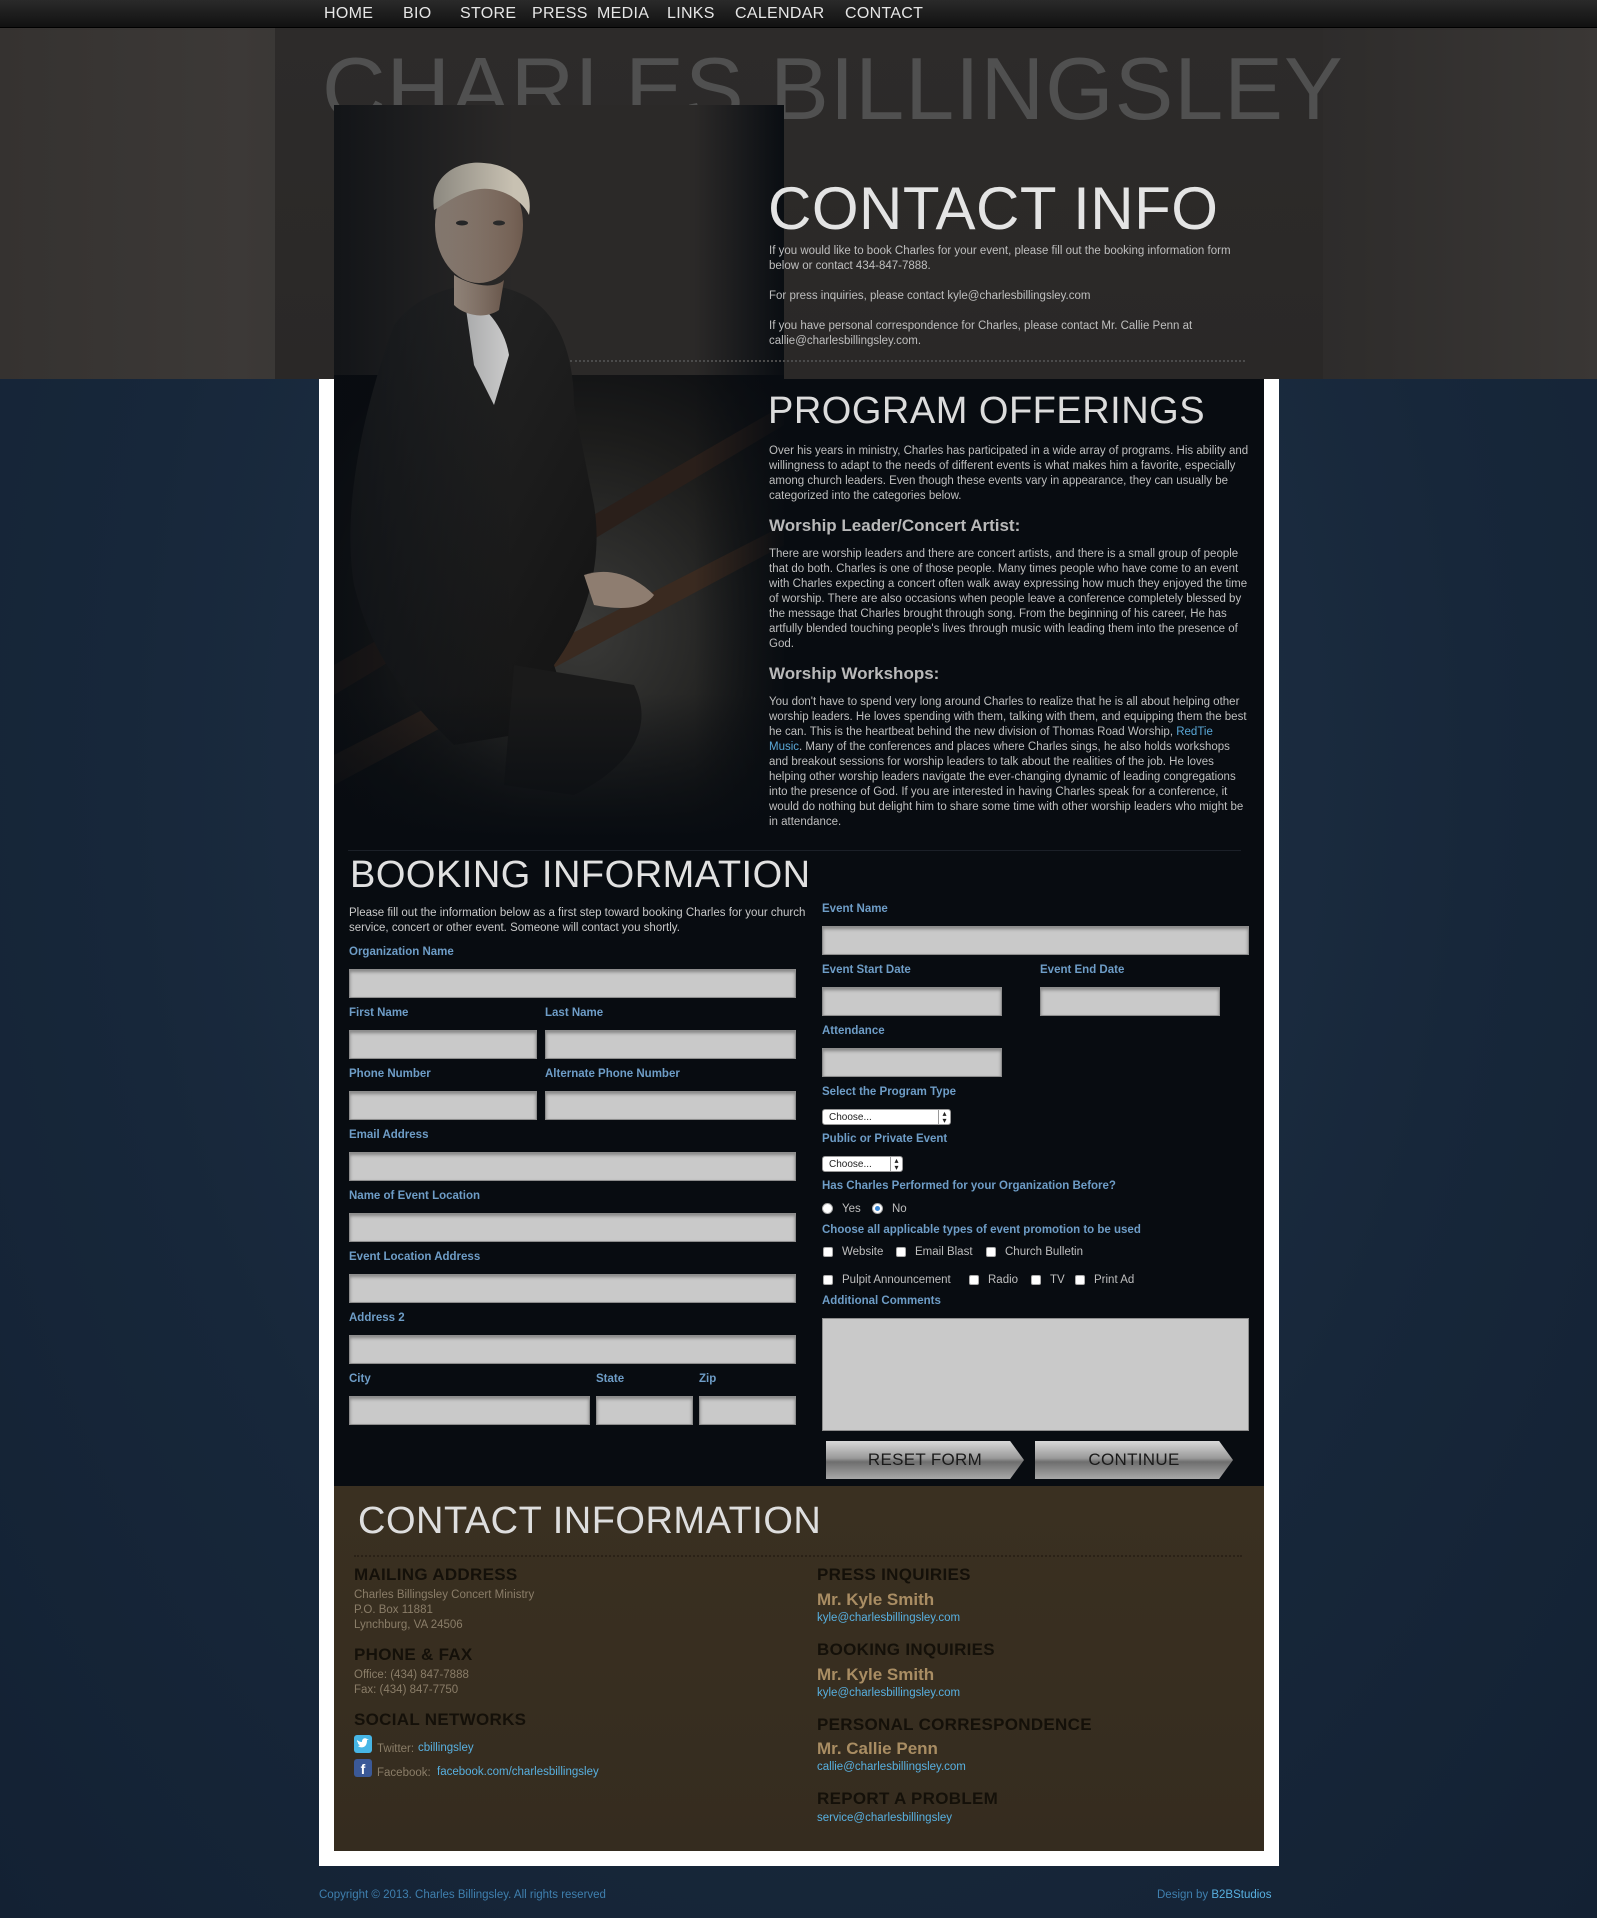  I want to click on performed-yes-label: Yes, so click(851, 1209).